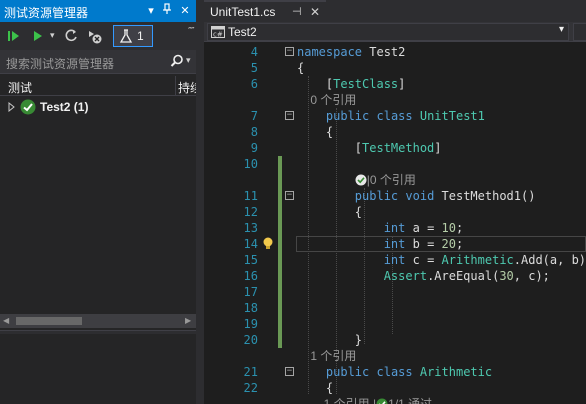  I want to click on toolbar-overflow-icon: ⁗, so click(191, 34).